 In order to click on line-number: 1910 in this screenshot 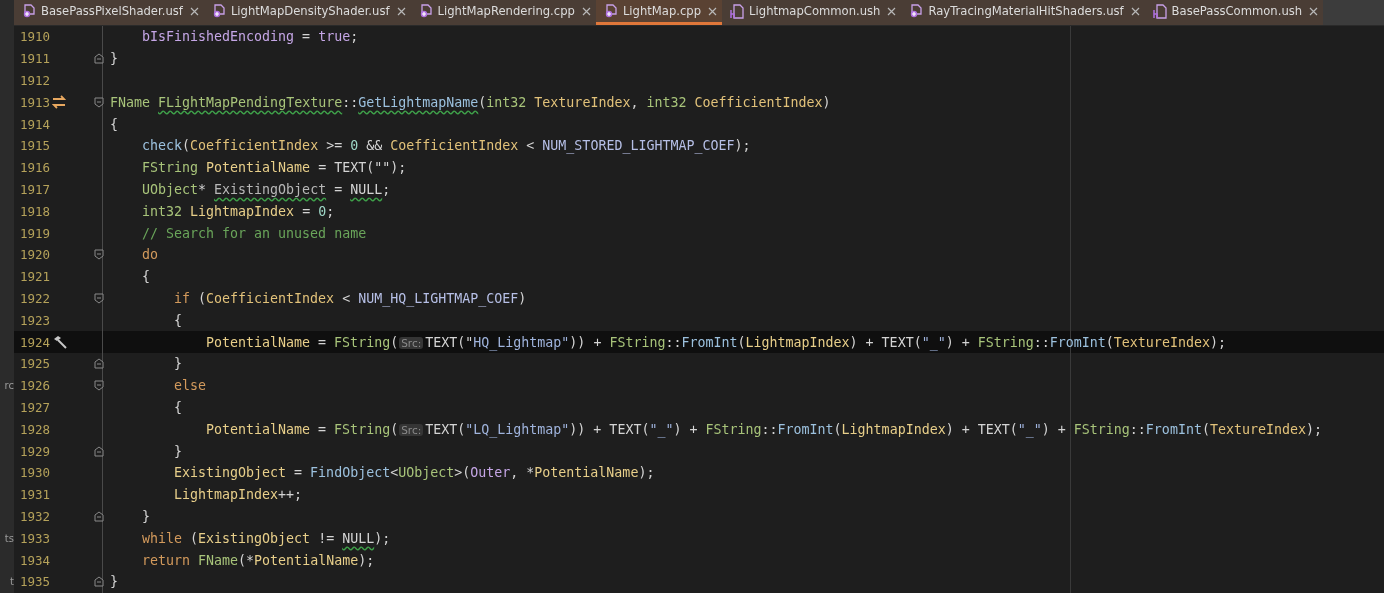, I will do `click(35, 37)`.